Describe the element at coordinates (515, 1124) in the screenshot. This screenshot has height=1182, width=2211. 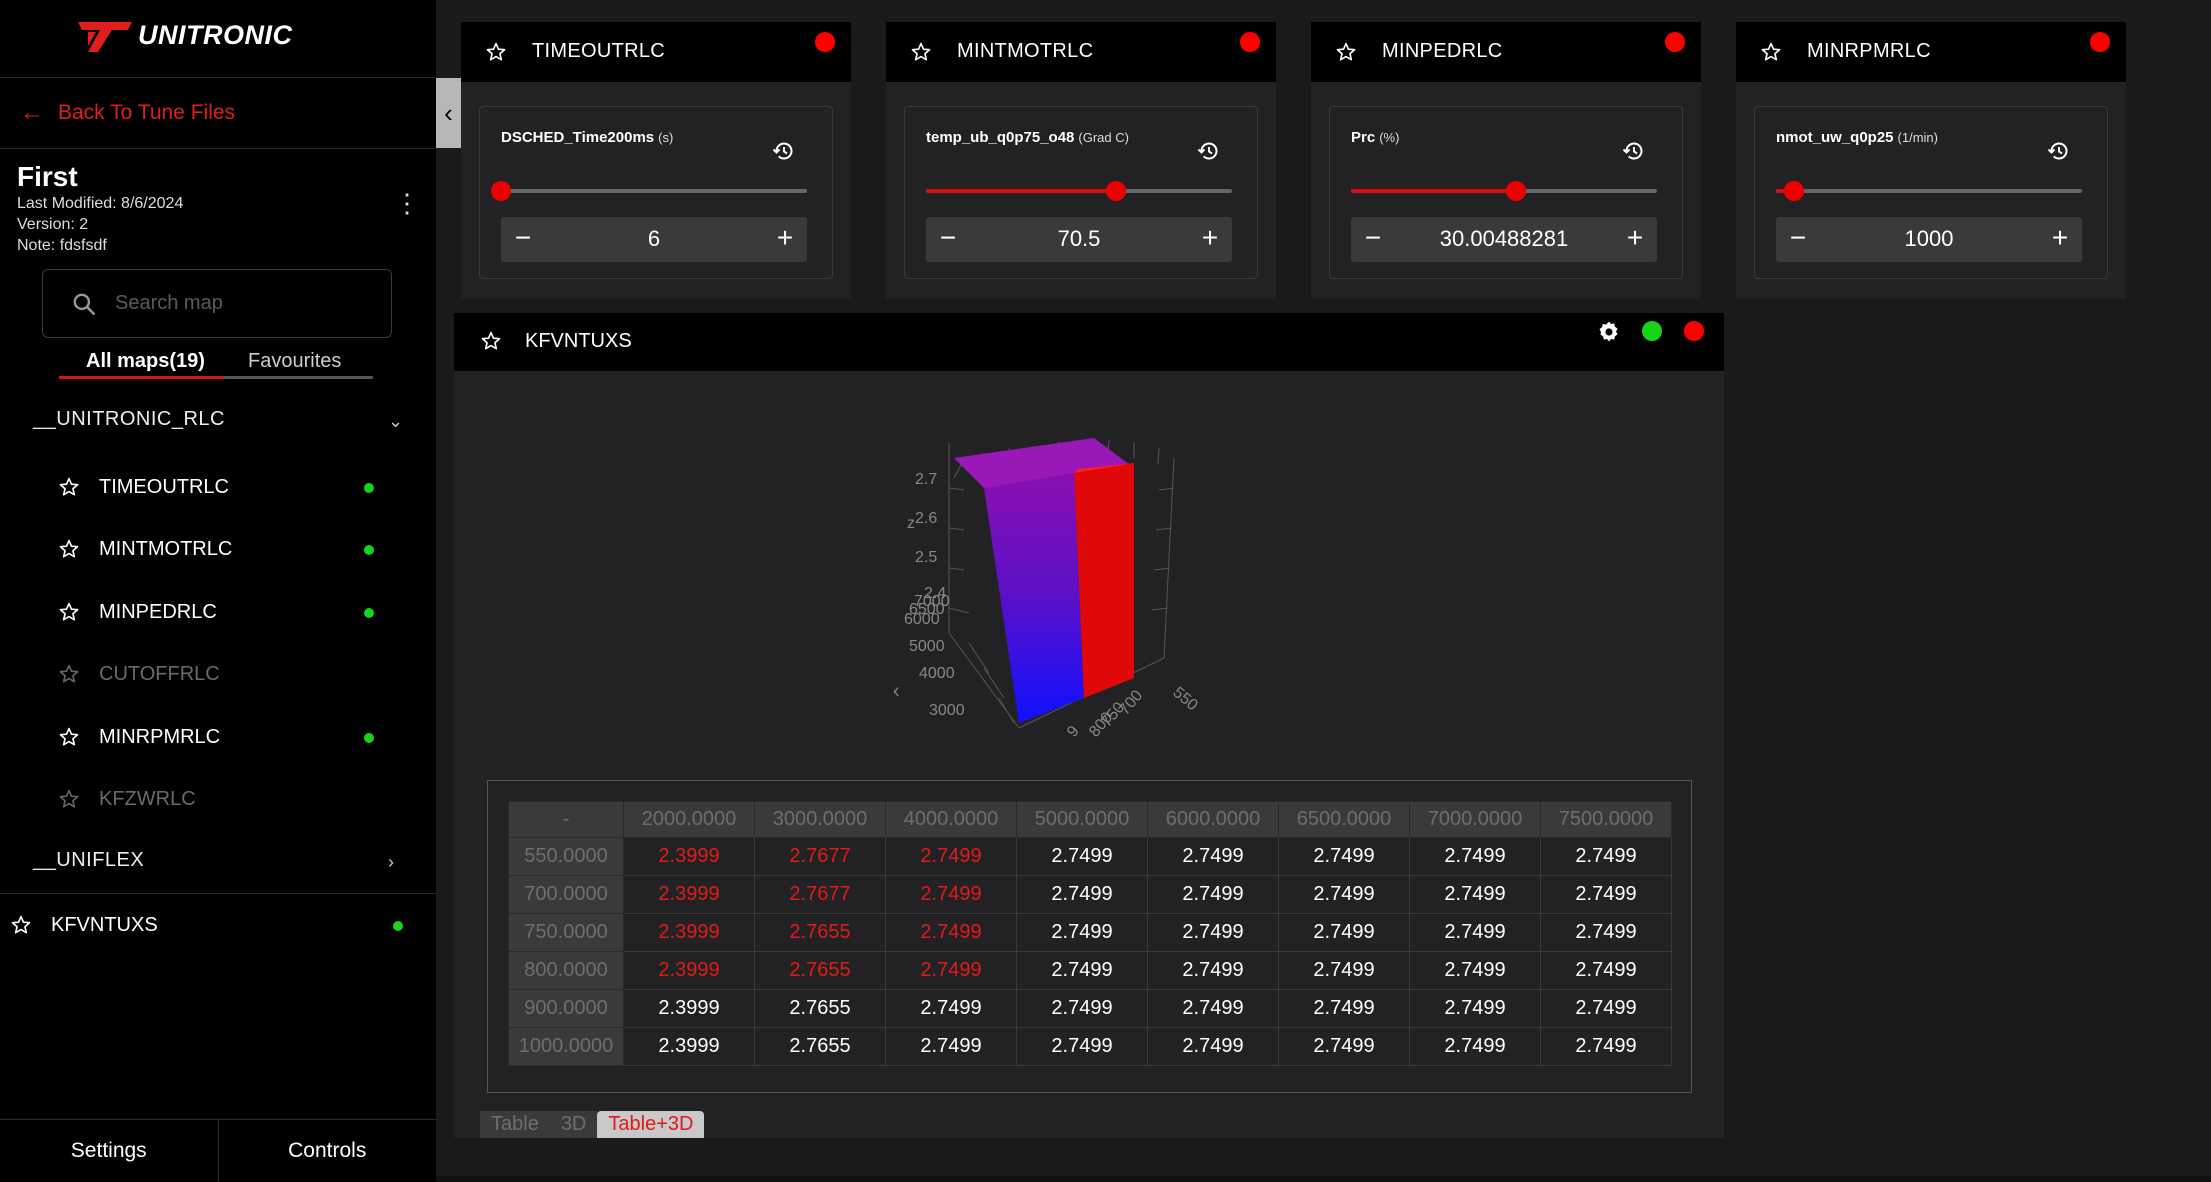
I see `view-tab-table: Table` at that location.